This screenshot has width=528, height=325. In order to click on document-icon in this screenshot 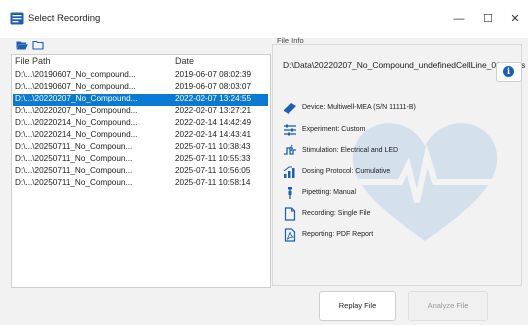, I will do `click(290, 214)`.